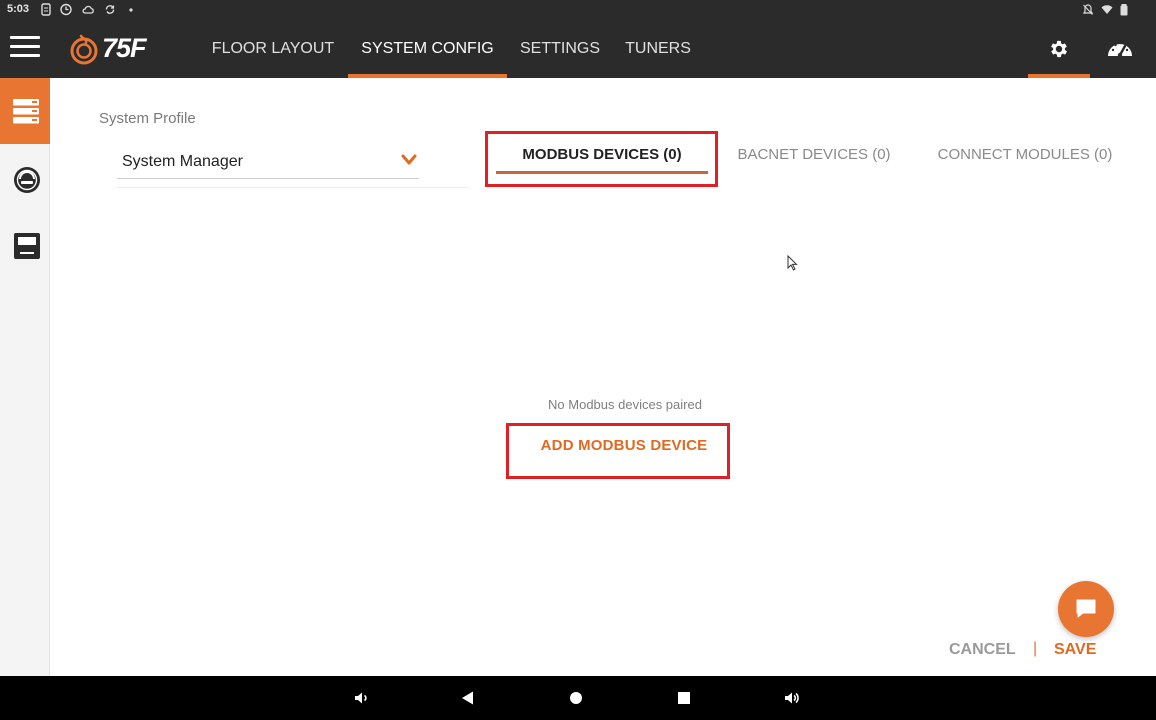  I want to click on back-icon, so click(468, 698).